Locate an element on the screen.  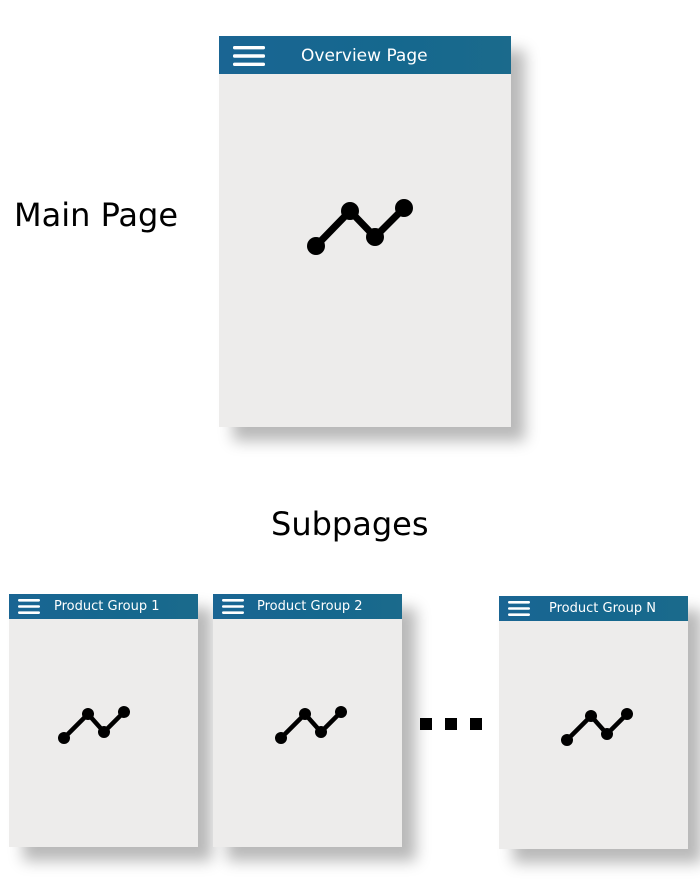
subpages-label: Subpages is located at coordinates (350, 524).